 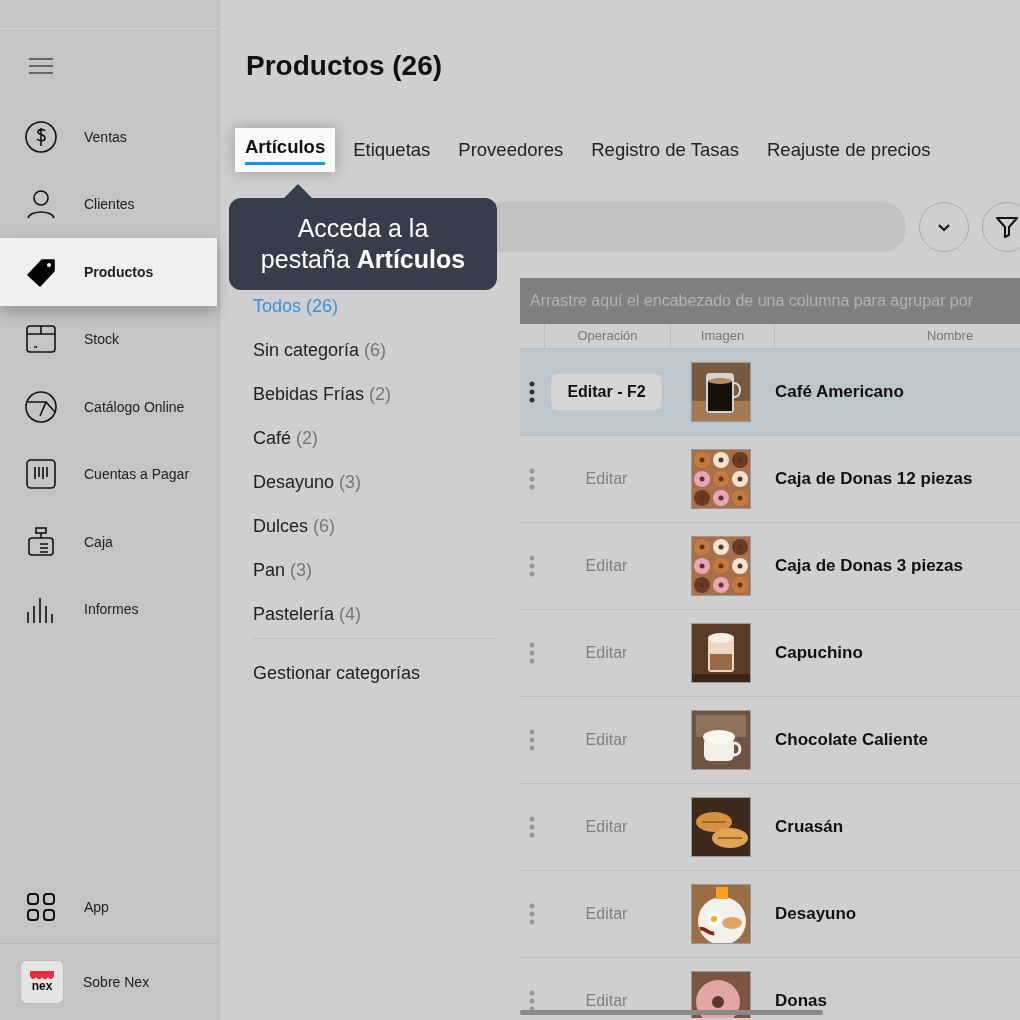 What do you see at coordinates (606, 392) in the screenshot?
I see `edit-button: Editar - F2` at bounding box center [606, 392].